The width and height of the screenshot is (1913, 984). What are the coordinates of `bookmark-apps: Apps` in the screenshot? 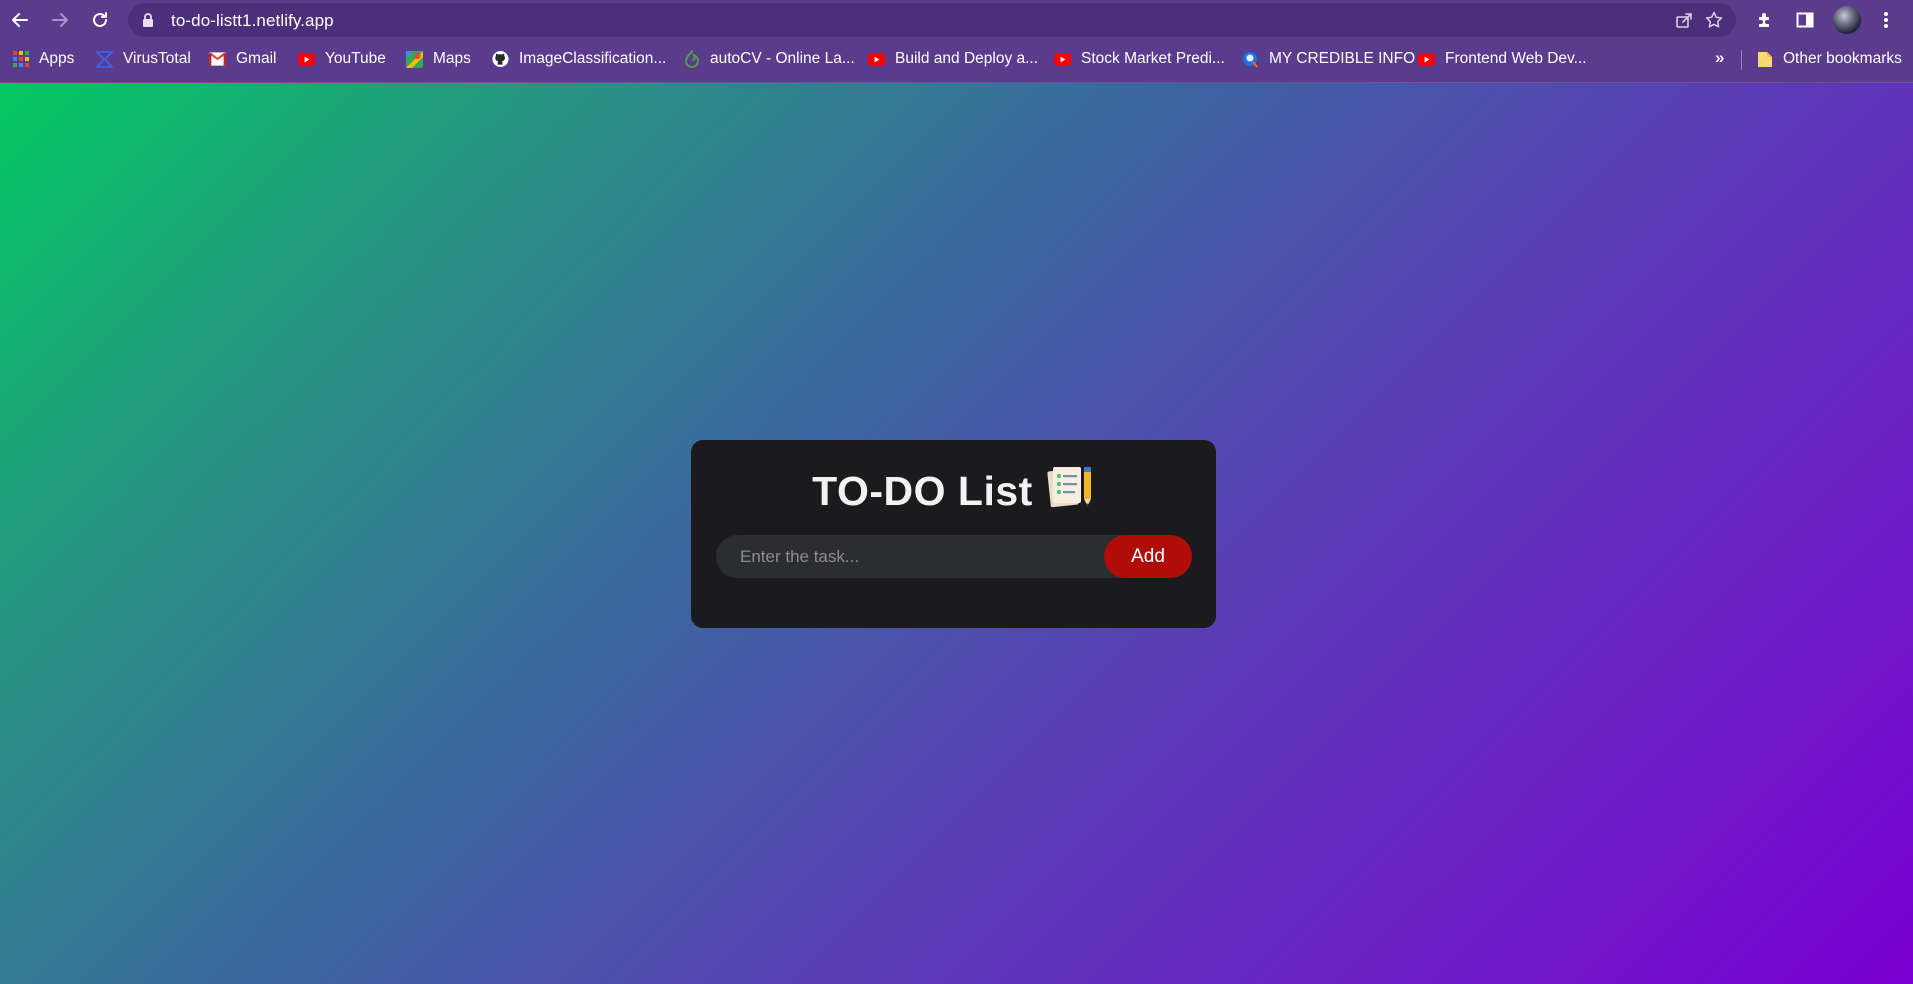 It's located at (43, 59).